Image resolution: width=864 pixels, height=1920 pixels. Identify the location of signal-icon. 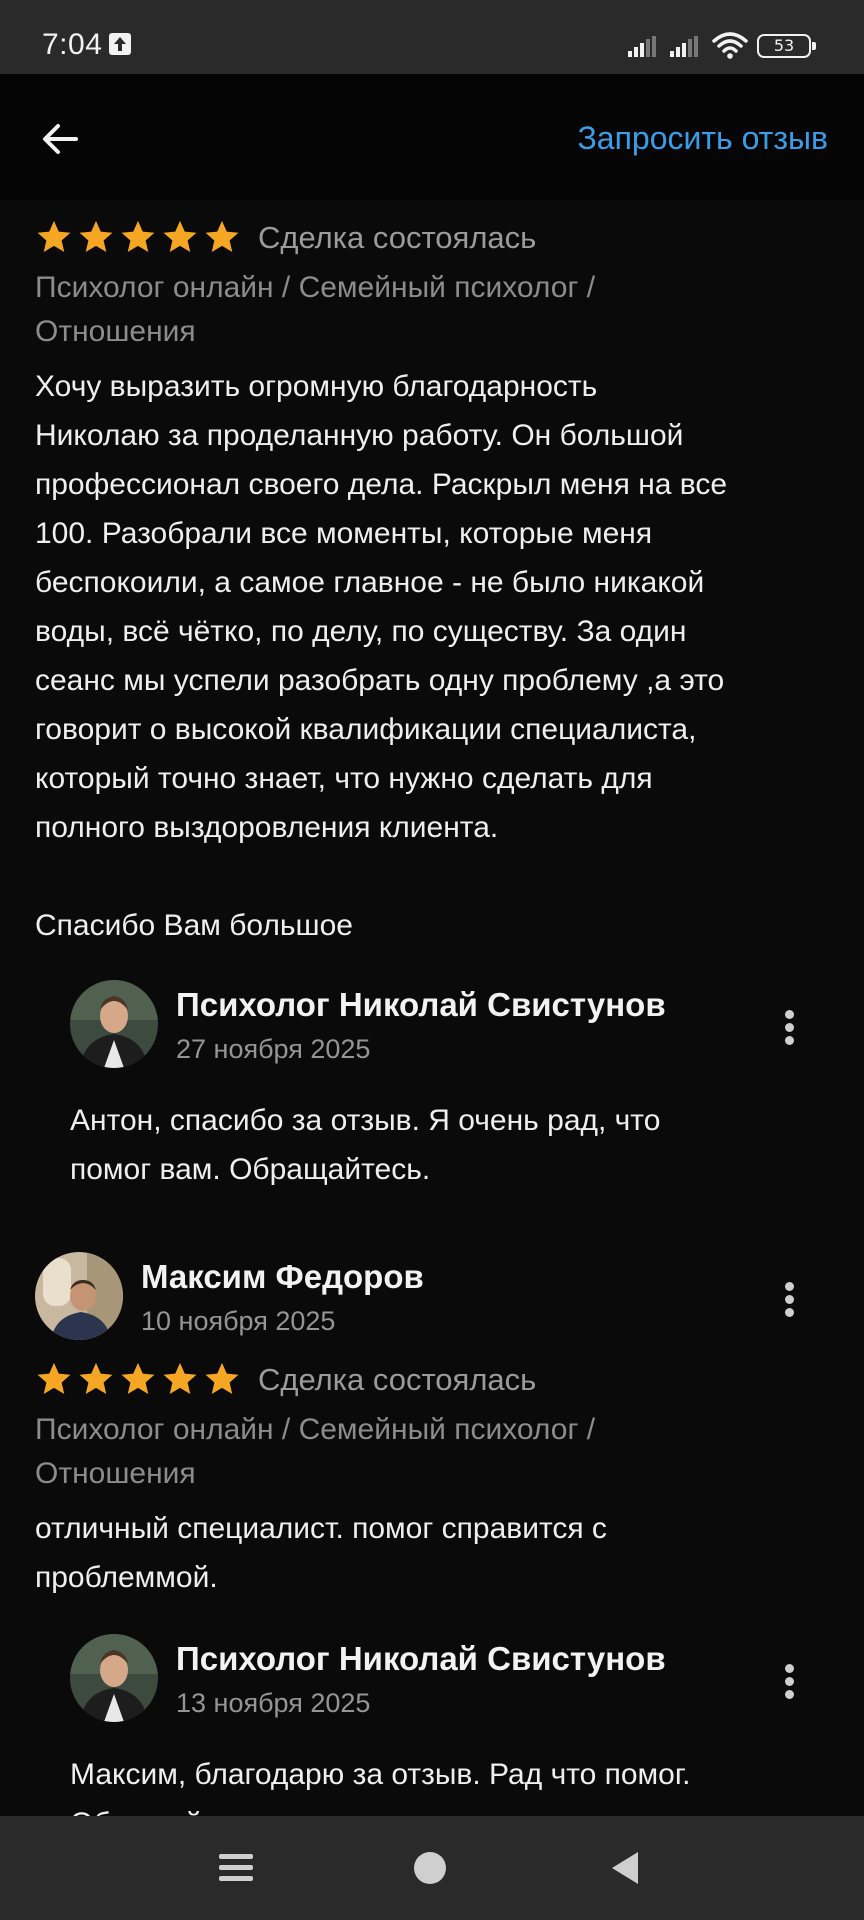
(642, 46).